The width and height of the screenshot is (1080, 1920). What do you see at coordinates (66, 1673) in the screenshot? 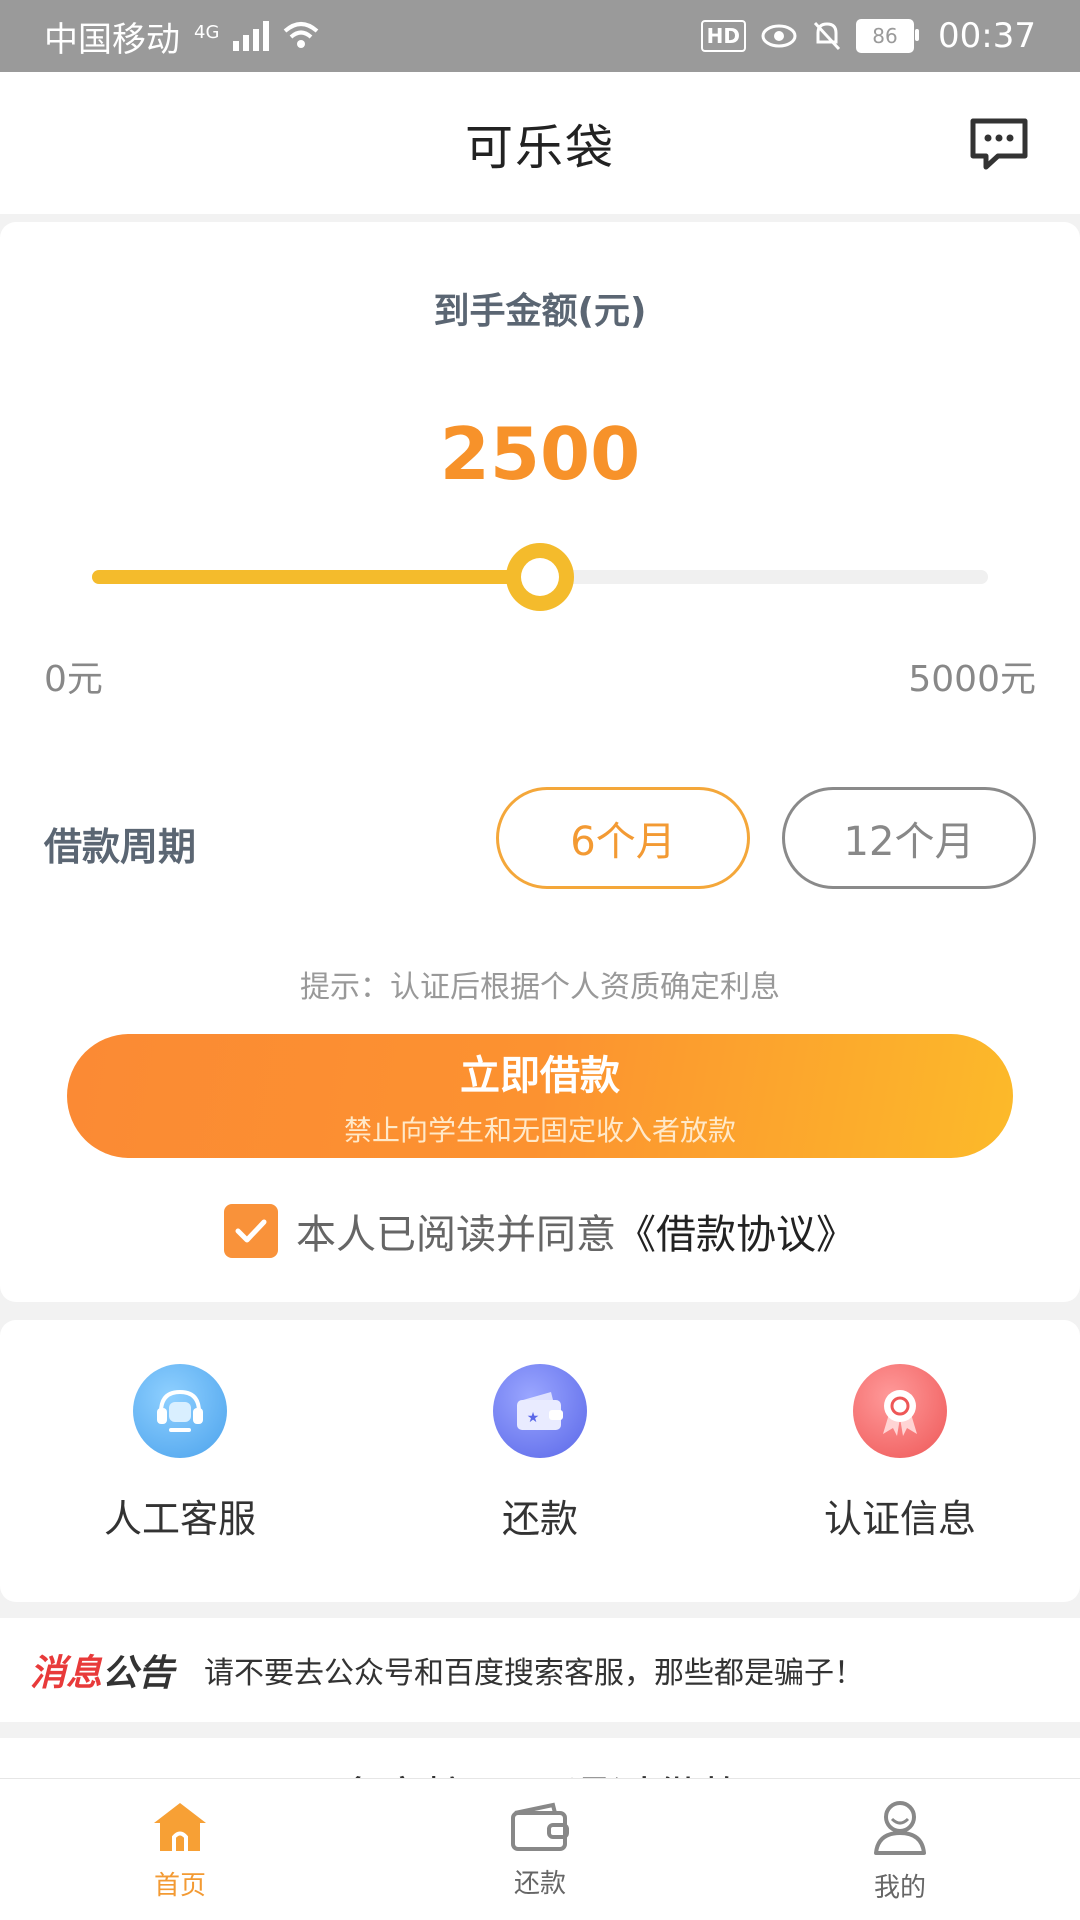
I see `notice-badge-red: 消息` at bounding box center [66, 1673].